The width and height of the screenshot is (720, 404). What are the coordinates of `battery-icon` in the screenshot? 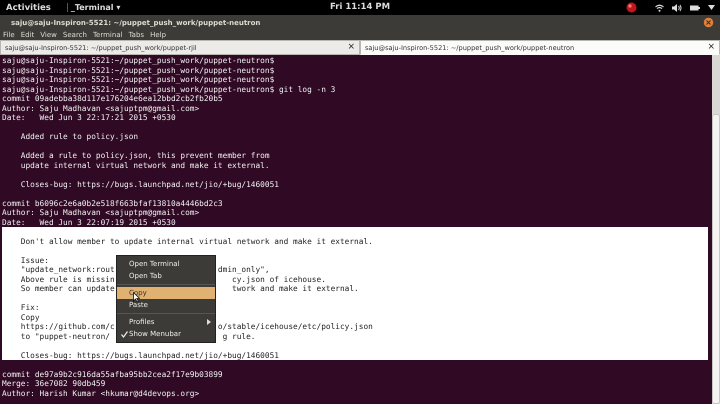 It's located at (695, 7).